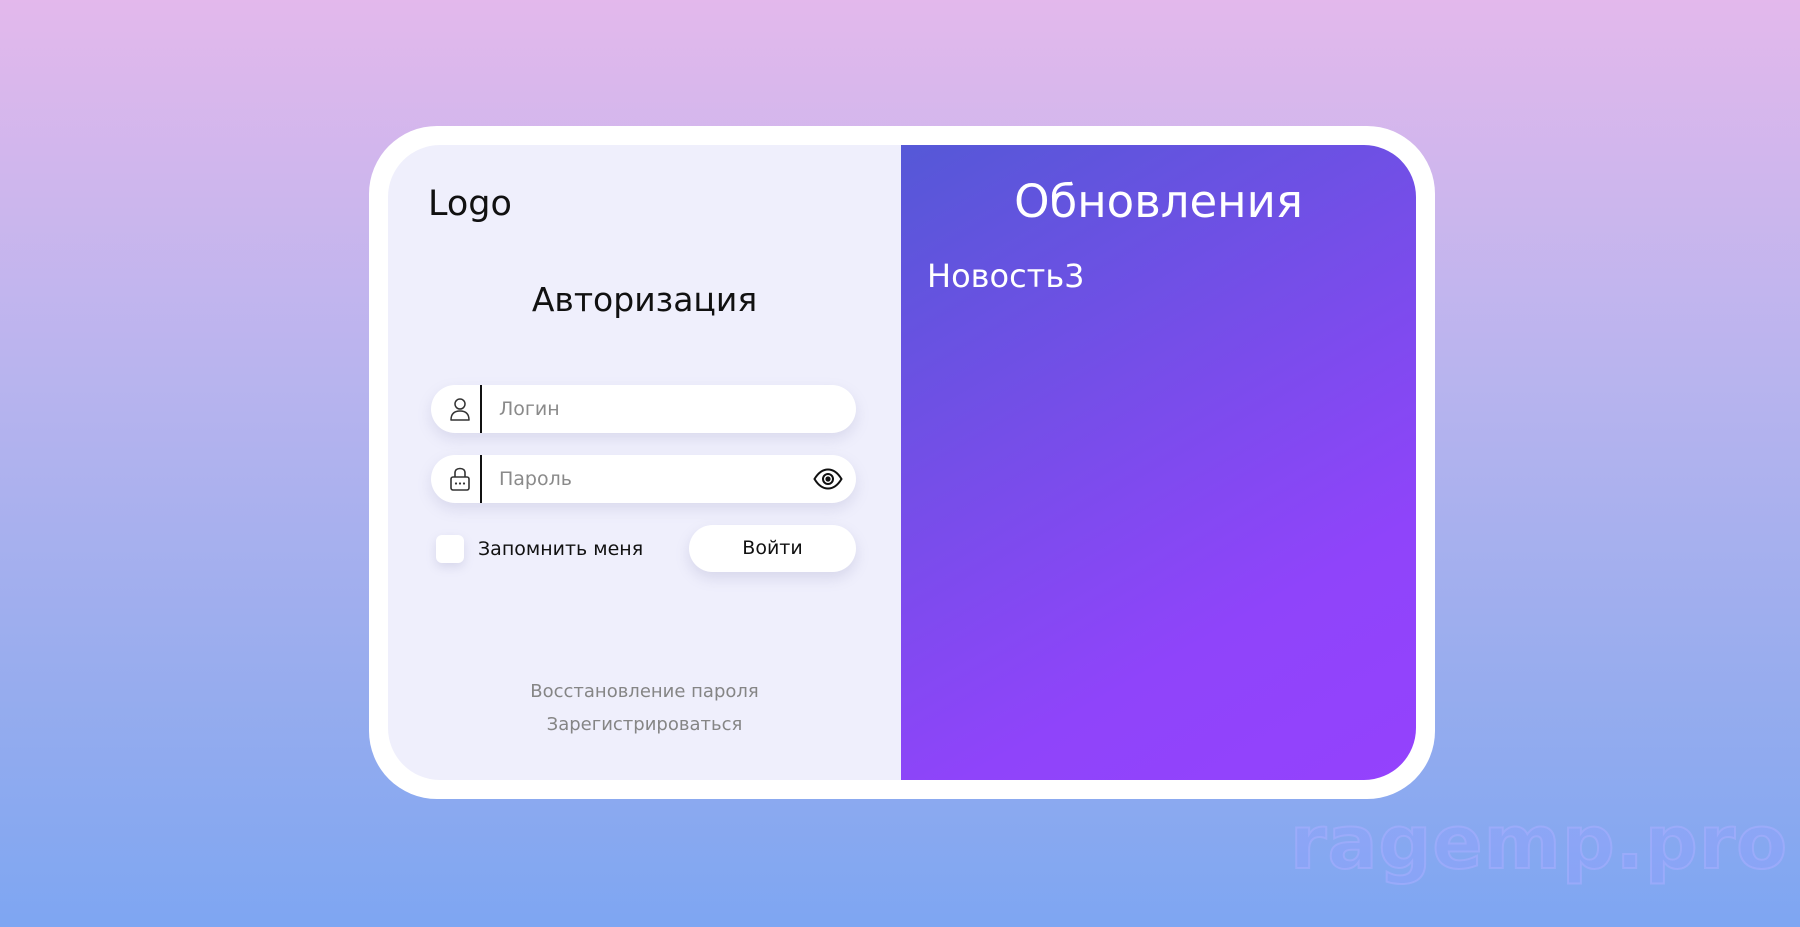  I want to click on remember-me: Запомнить меня, so click(539, 549).